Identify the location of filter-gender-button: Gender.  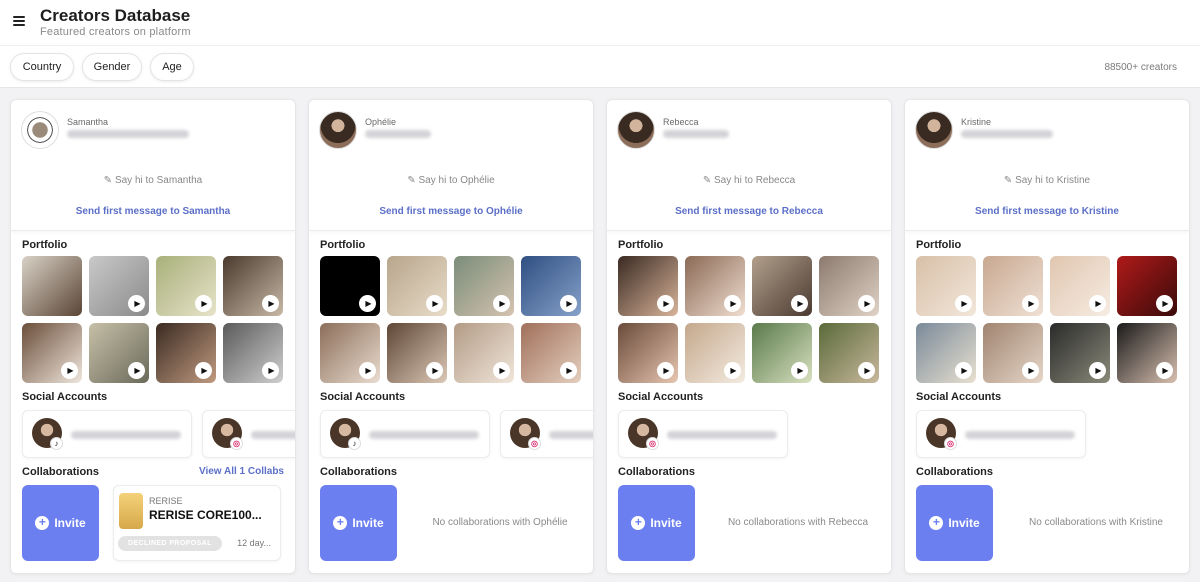
(112, 67).